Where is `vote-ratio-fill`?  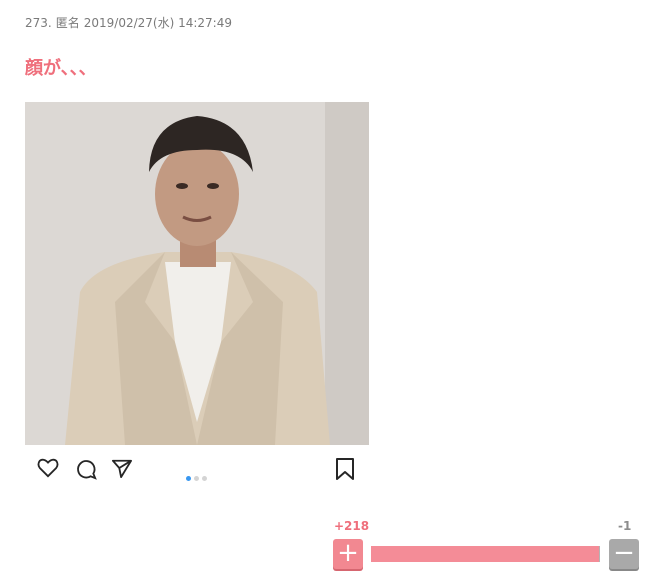 vote-ratio-fill is located at coordinates (485, 554).